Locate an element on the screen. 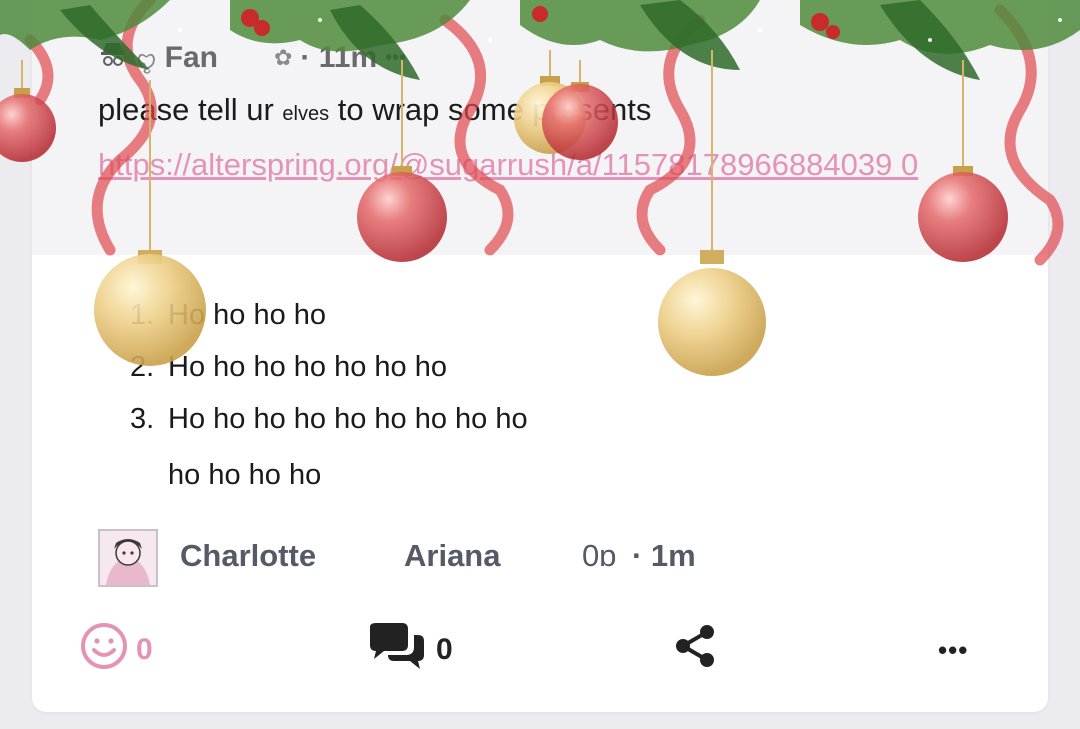 The width and height of the screenshot is (1080, 729). flower-icon: ✿ is located at coordinates (283, 57).